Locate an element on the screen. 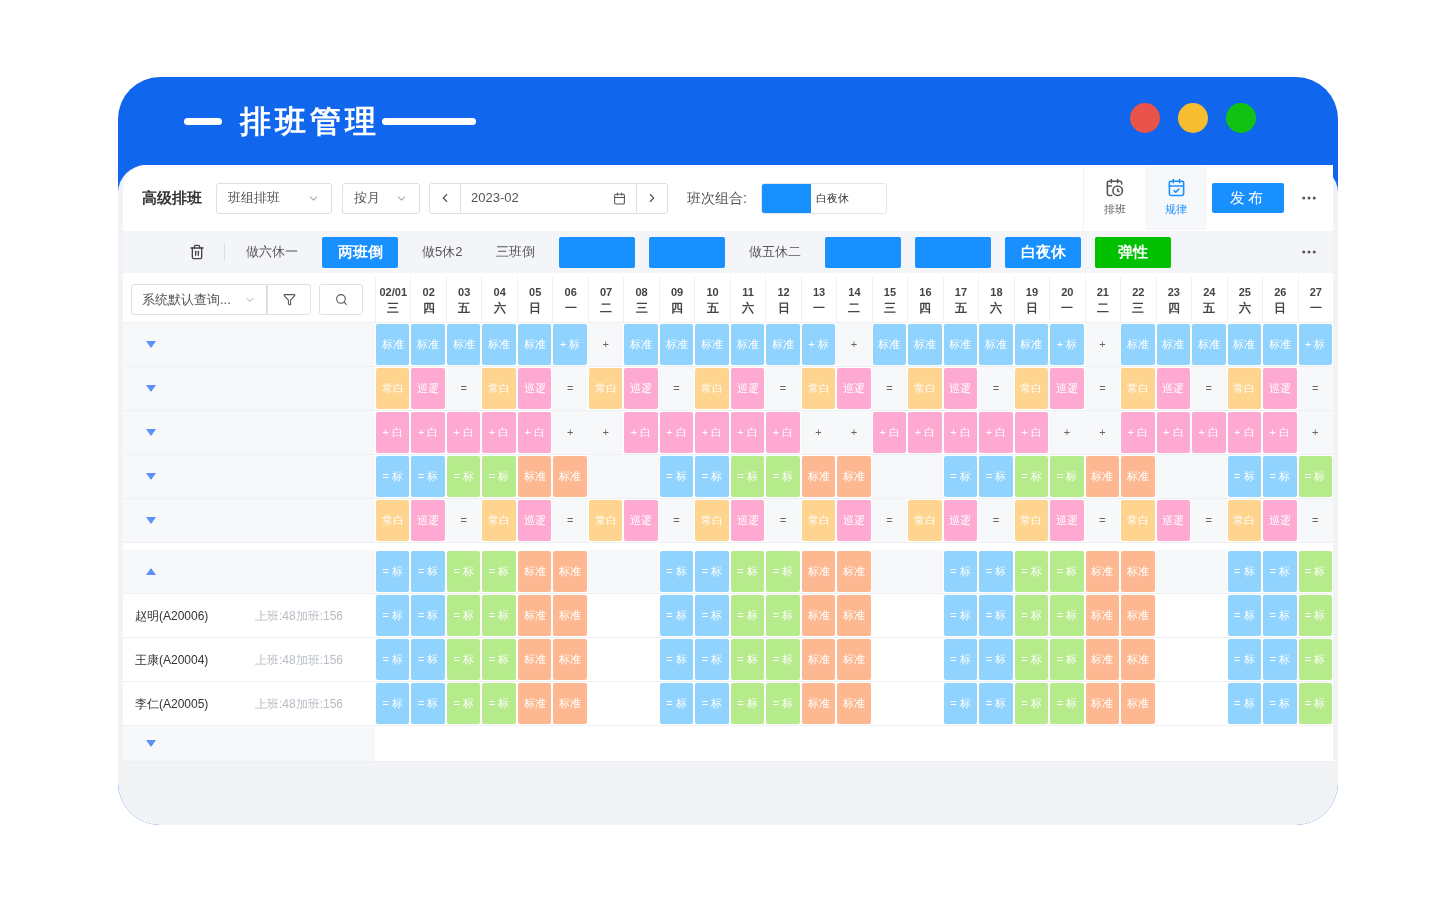  pattern-button: 弹性 is located at coordinates (1133, 252).